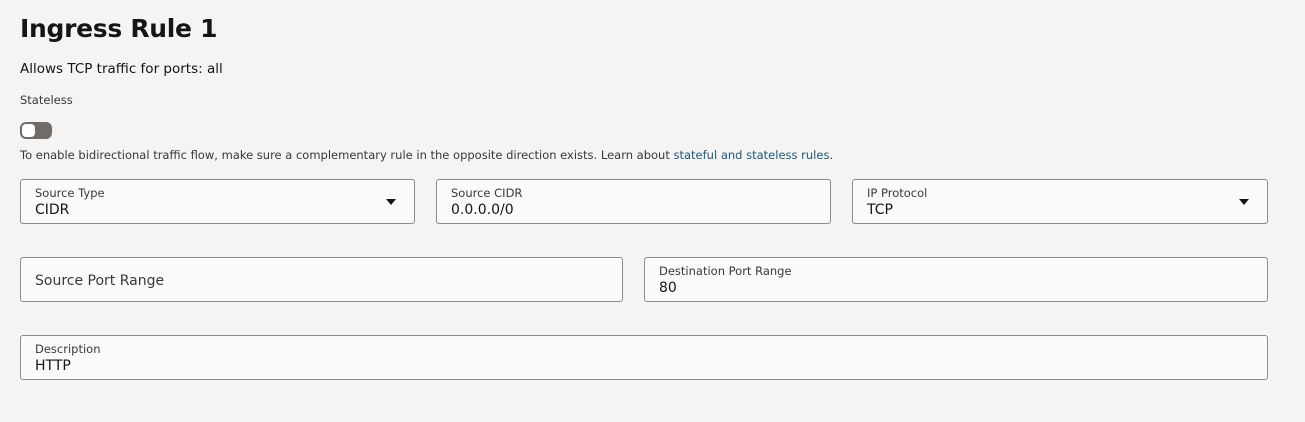  Describe the element at coordinates (880, 210) in the screenshot. I see `ip-protocol-value: TCP` at that location.